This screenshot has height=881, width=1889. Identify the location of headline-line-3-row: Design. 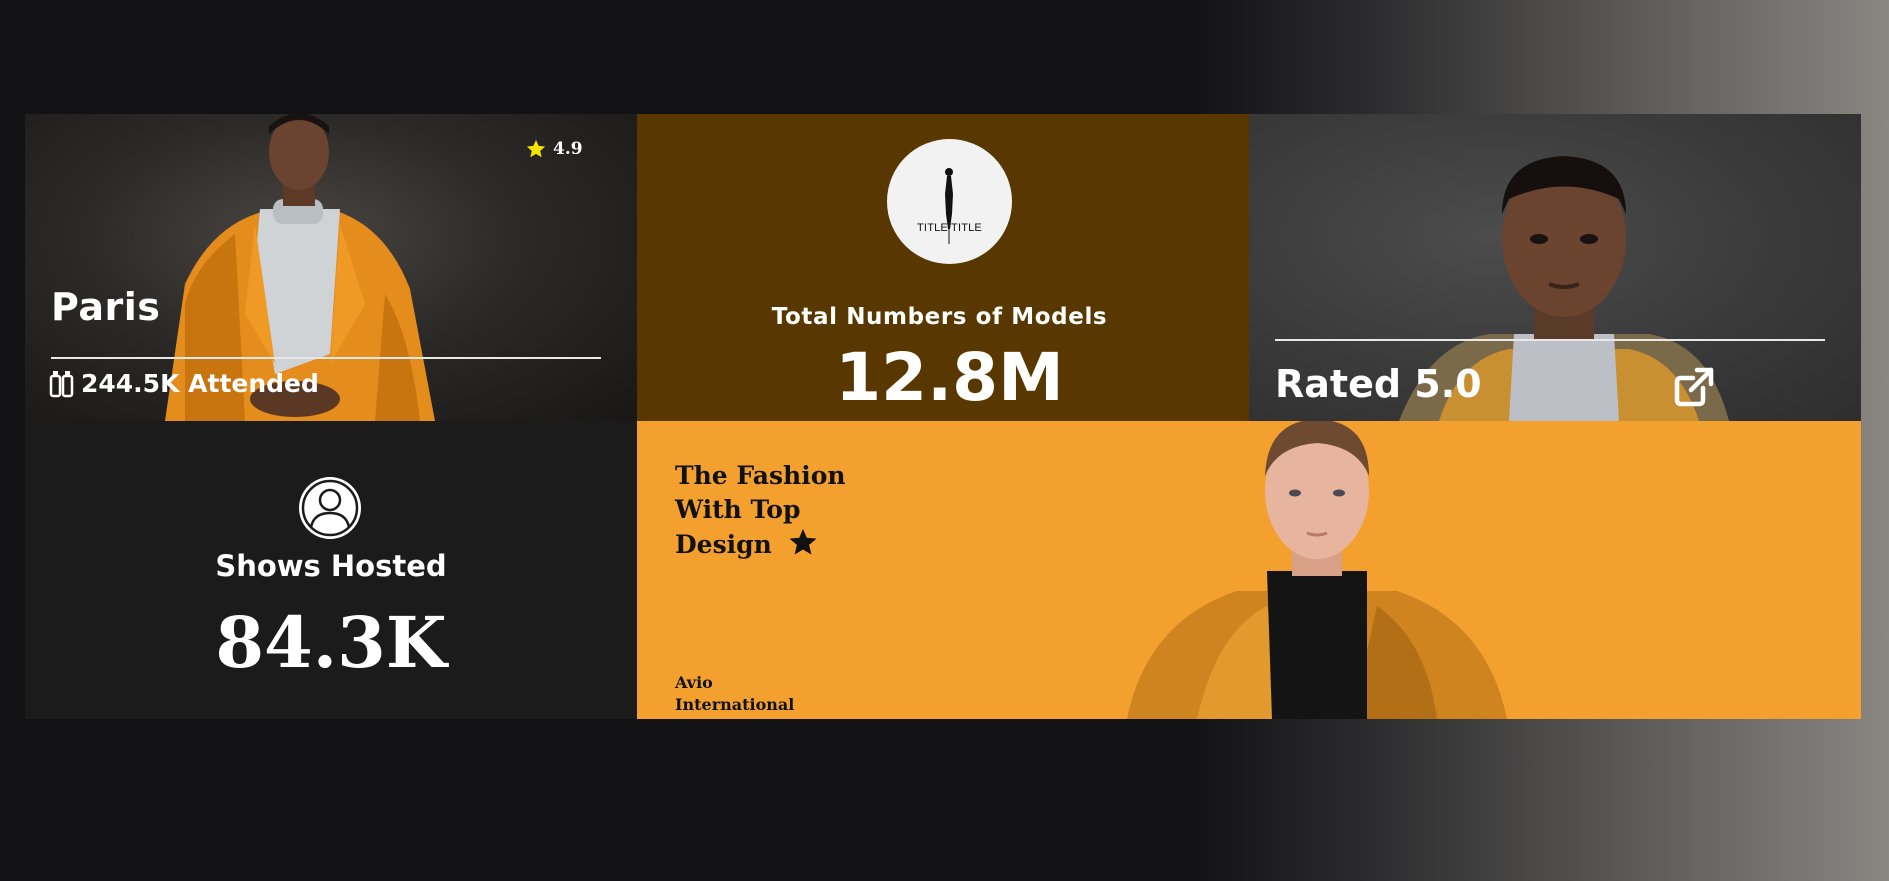
(775, 544).